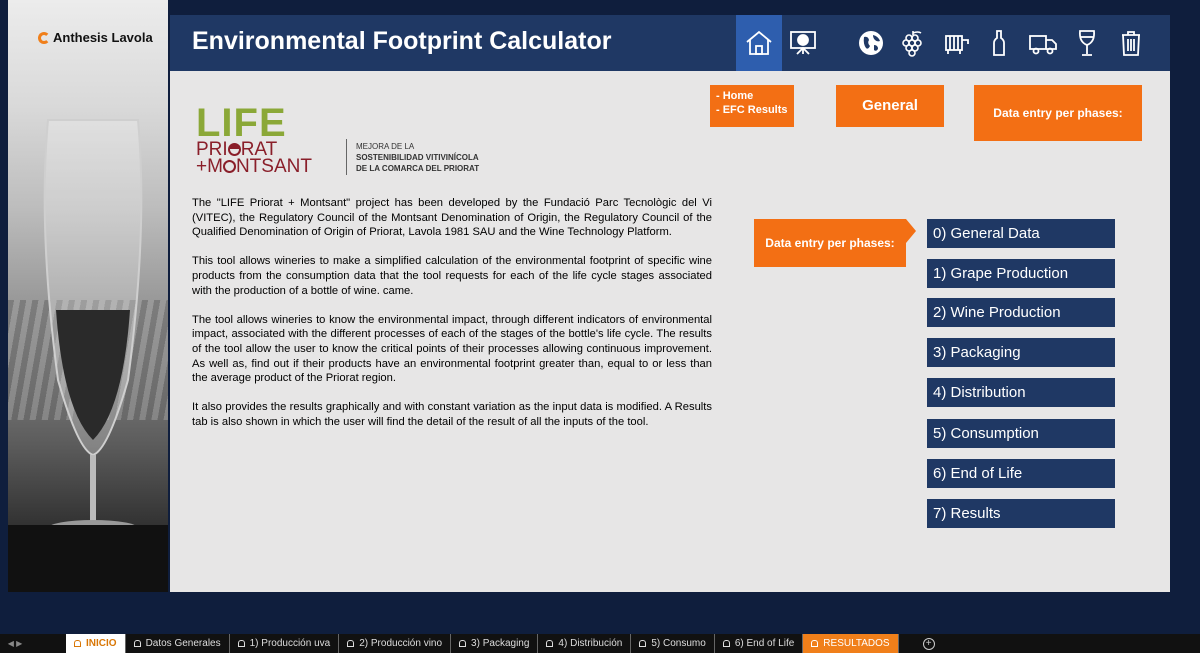 The image size is (1200, 653). What do you see at coordinates (759, 643) in the screenshot?
I see `sheet-tab-end-of-life: 6) End of Life` at bounding box center [759, 643].